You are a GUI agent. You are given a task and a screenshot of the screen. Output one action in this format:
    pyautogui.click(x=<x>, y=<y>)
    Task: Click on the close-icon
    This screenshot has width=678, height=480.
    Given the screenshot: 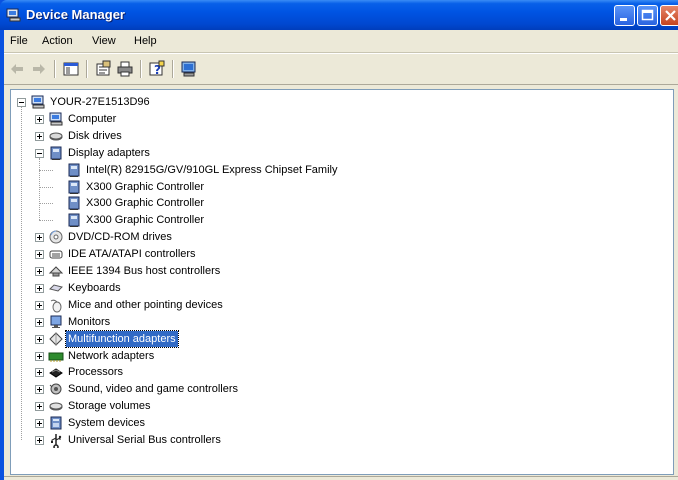 What is the action you would take?
    pyautogui.click(x=670, y=15)
    